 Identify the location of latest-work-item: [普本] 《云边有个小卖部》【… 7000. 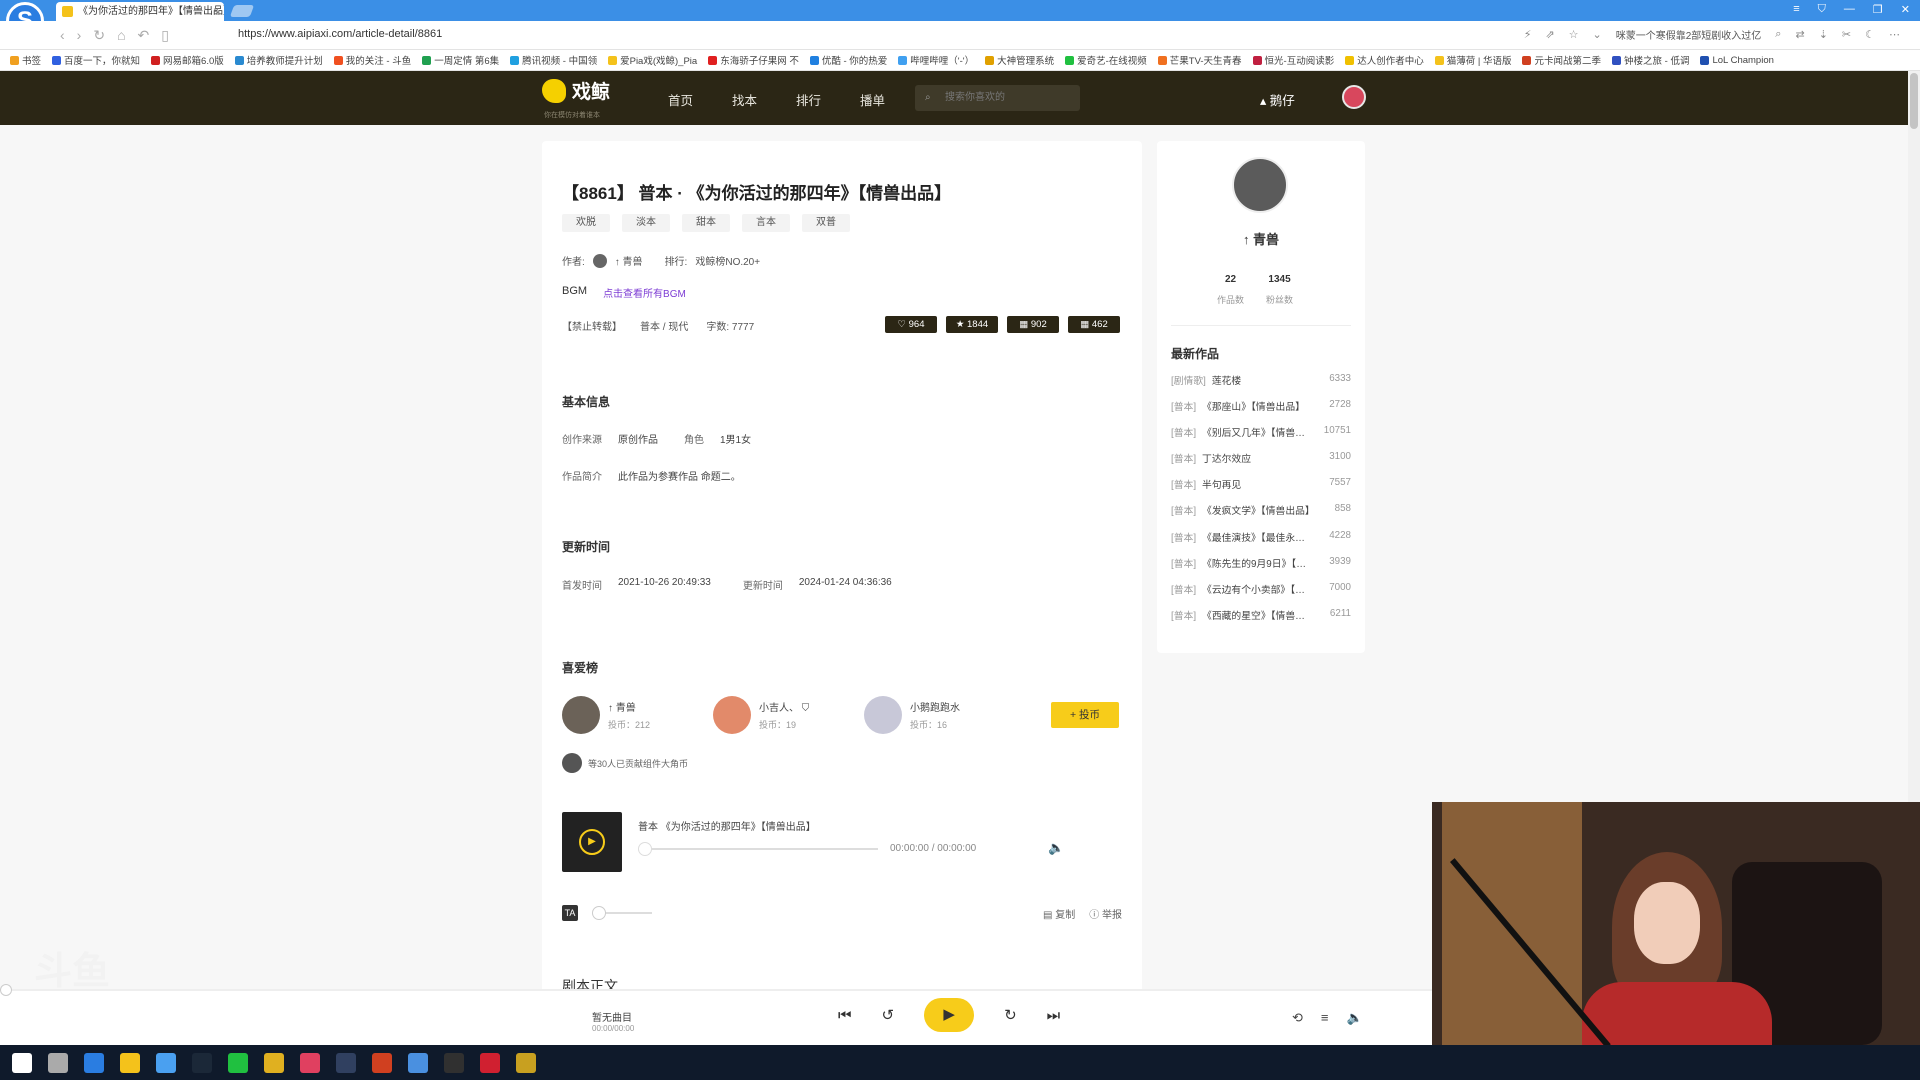
(1261, 595).